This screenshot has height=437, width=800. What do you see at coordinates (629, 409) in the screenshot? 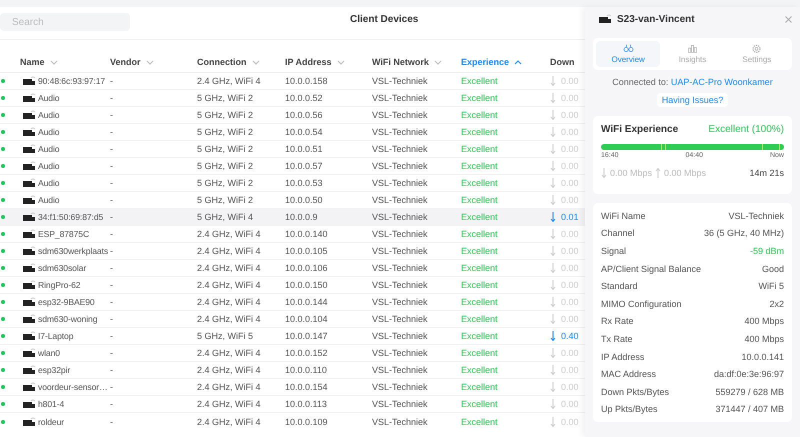
I see `detail-label: Up Pkts/Bytes` at bounding box center [629, 409].